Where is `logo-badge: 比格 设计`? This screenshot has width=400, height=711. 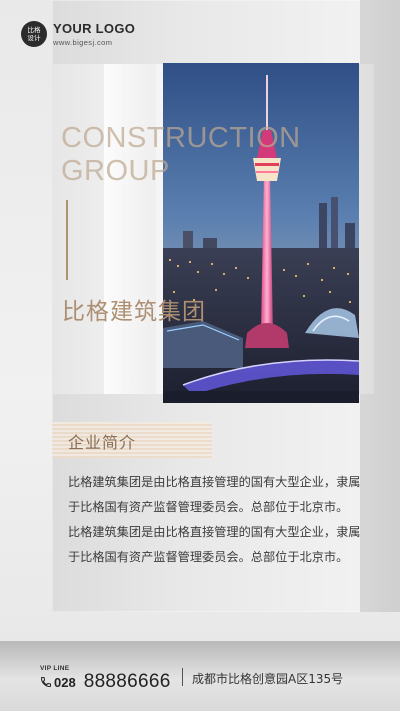 logo-badge: 比格 设计 is located at coordinates (34, 34).